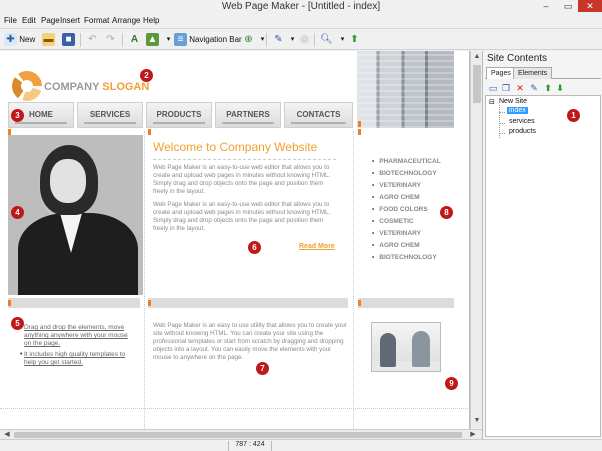 The height and width of the screenshot is (451, 602). Describe the element at coordinates (318, 115) in the screenshot. I see `nav-item-contacts: CONTACTS` at that location.